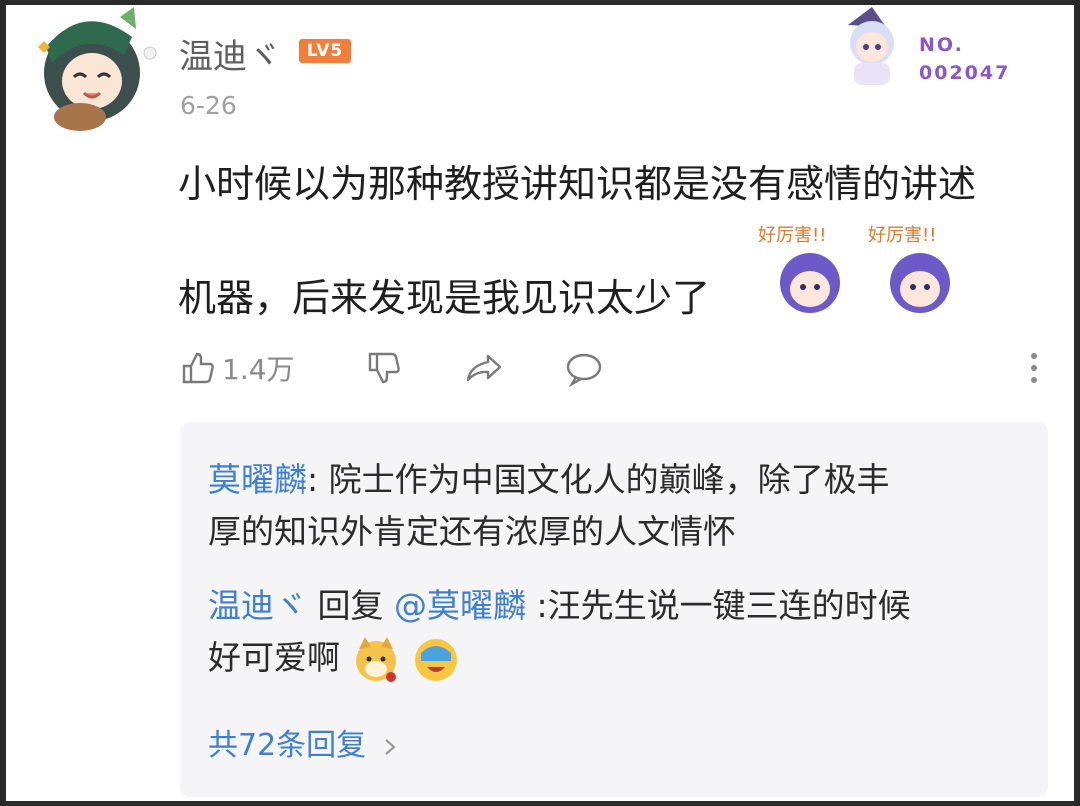 This screenshot has width=1080, height=806. What do you see at coordinates (274, 657) in the screenshot?
I see `reply-text-cont: 好可爱啊` at bounding box center [274, 657].